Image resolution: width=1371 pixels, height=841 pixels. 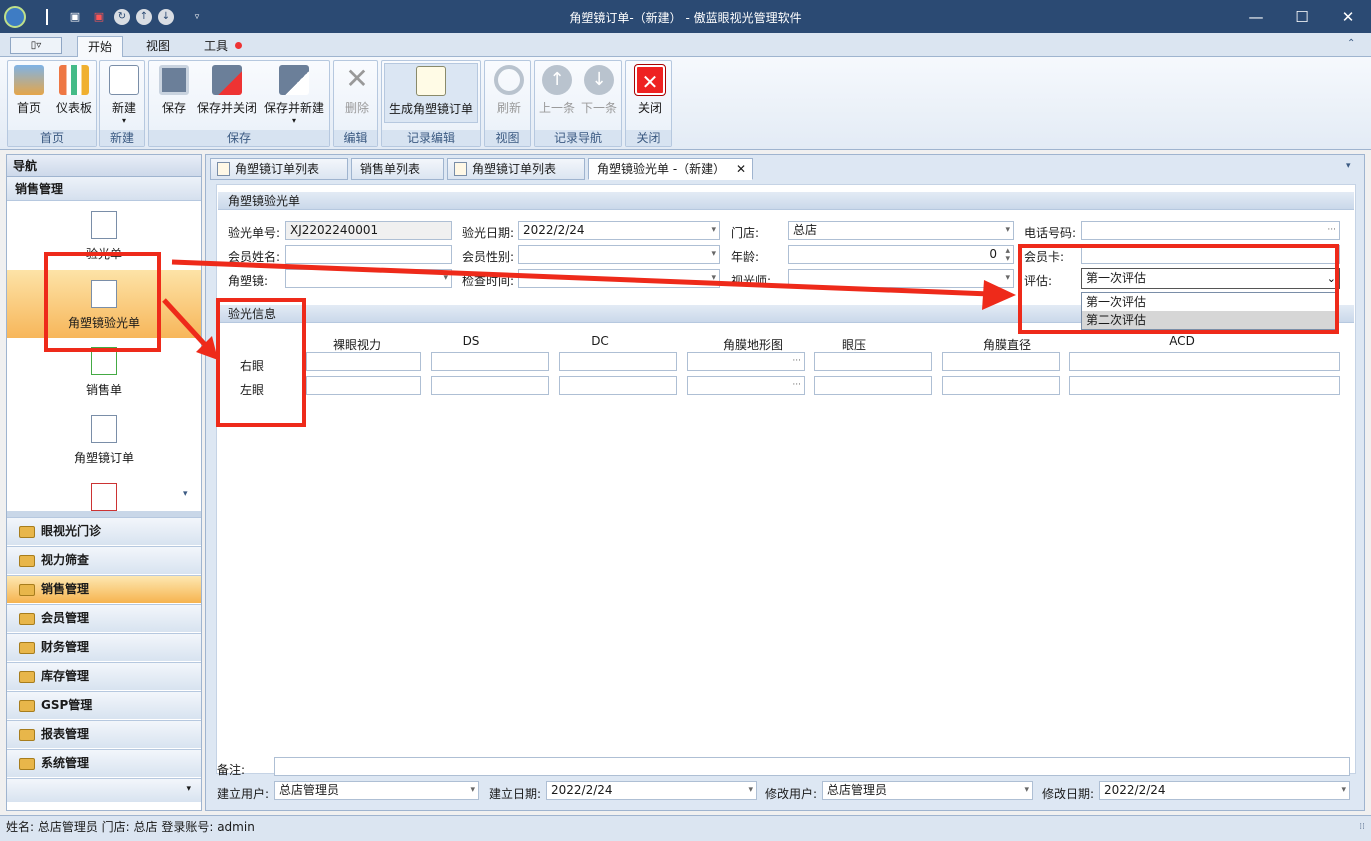 I want to click on annotation-arrows, so click(x=589, y=309).